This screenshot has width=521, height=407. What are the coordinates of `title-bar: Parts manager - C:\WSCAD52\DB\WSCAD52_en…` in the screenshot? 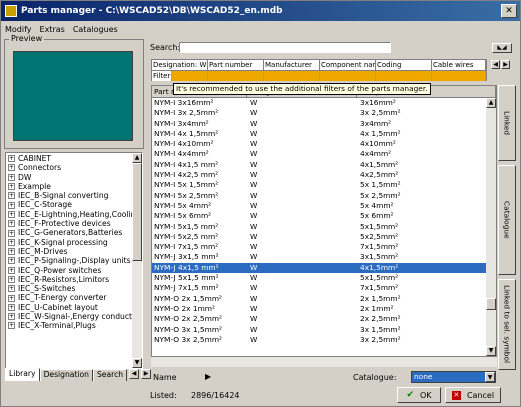 It's located at (260, 11).